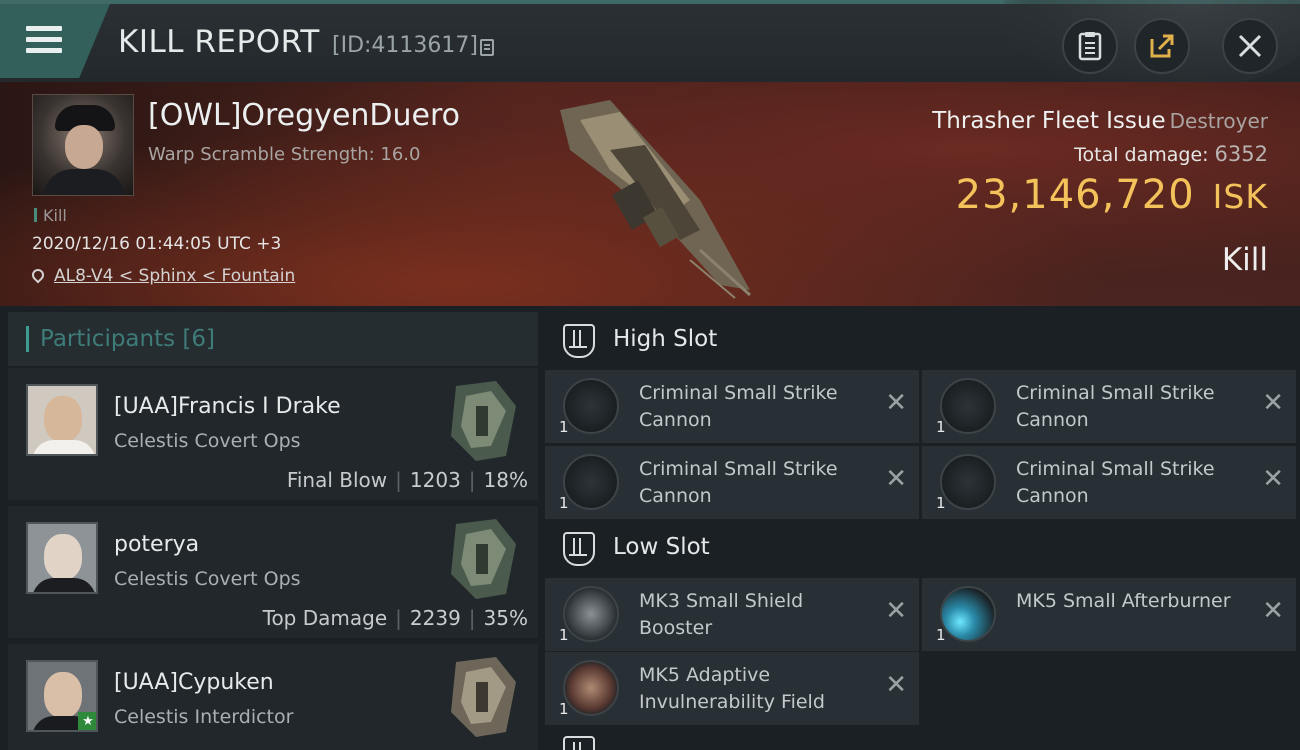  I want to click on total-damage-label: Total damage:, so click(1141, 155).